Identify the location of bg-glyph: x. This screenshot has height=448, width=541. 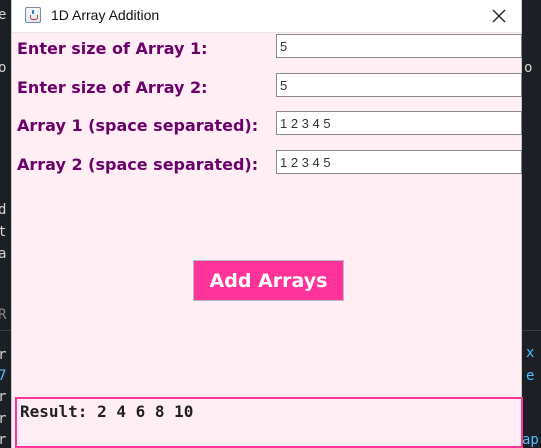
(530, 353).